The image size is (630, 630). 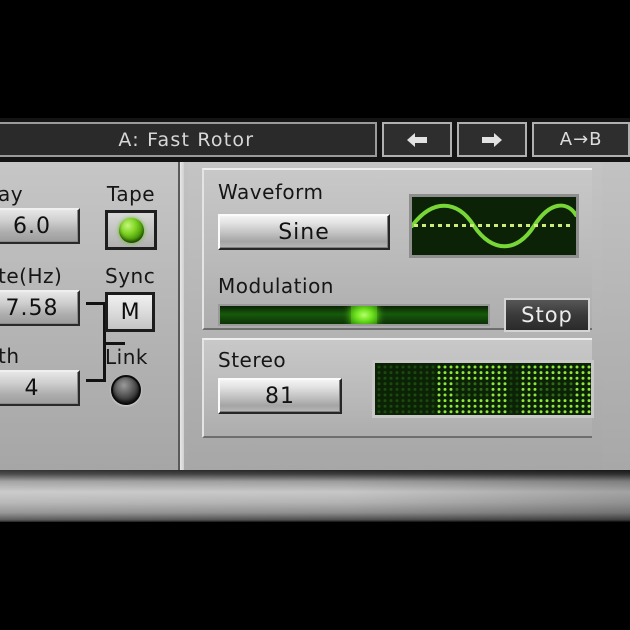 What do you see at coordinates (130, 276) in the screenshot?
I see `sync-label: Sync` at bounding box center [130, 276].